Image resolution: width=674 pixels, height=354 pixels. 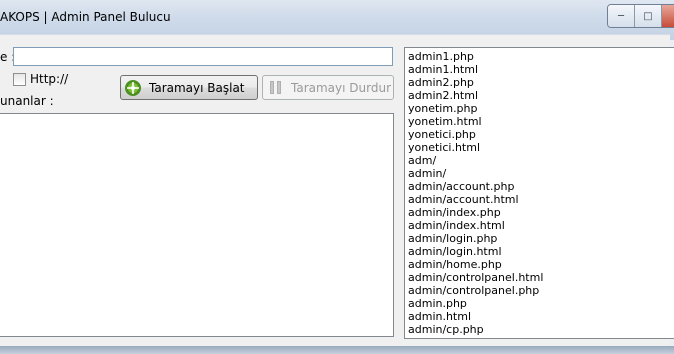 What do you see at coordinates (541, 173) in the screenshot?
I see `path-item: admin/` at bounding box center [541, 173].